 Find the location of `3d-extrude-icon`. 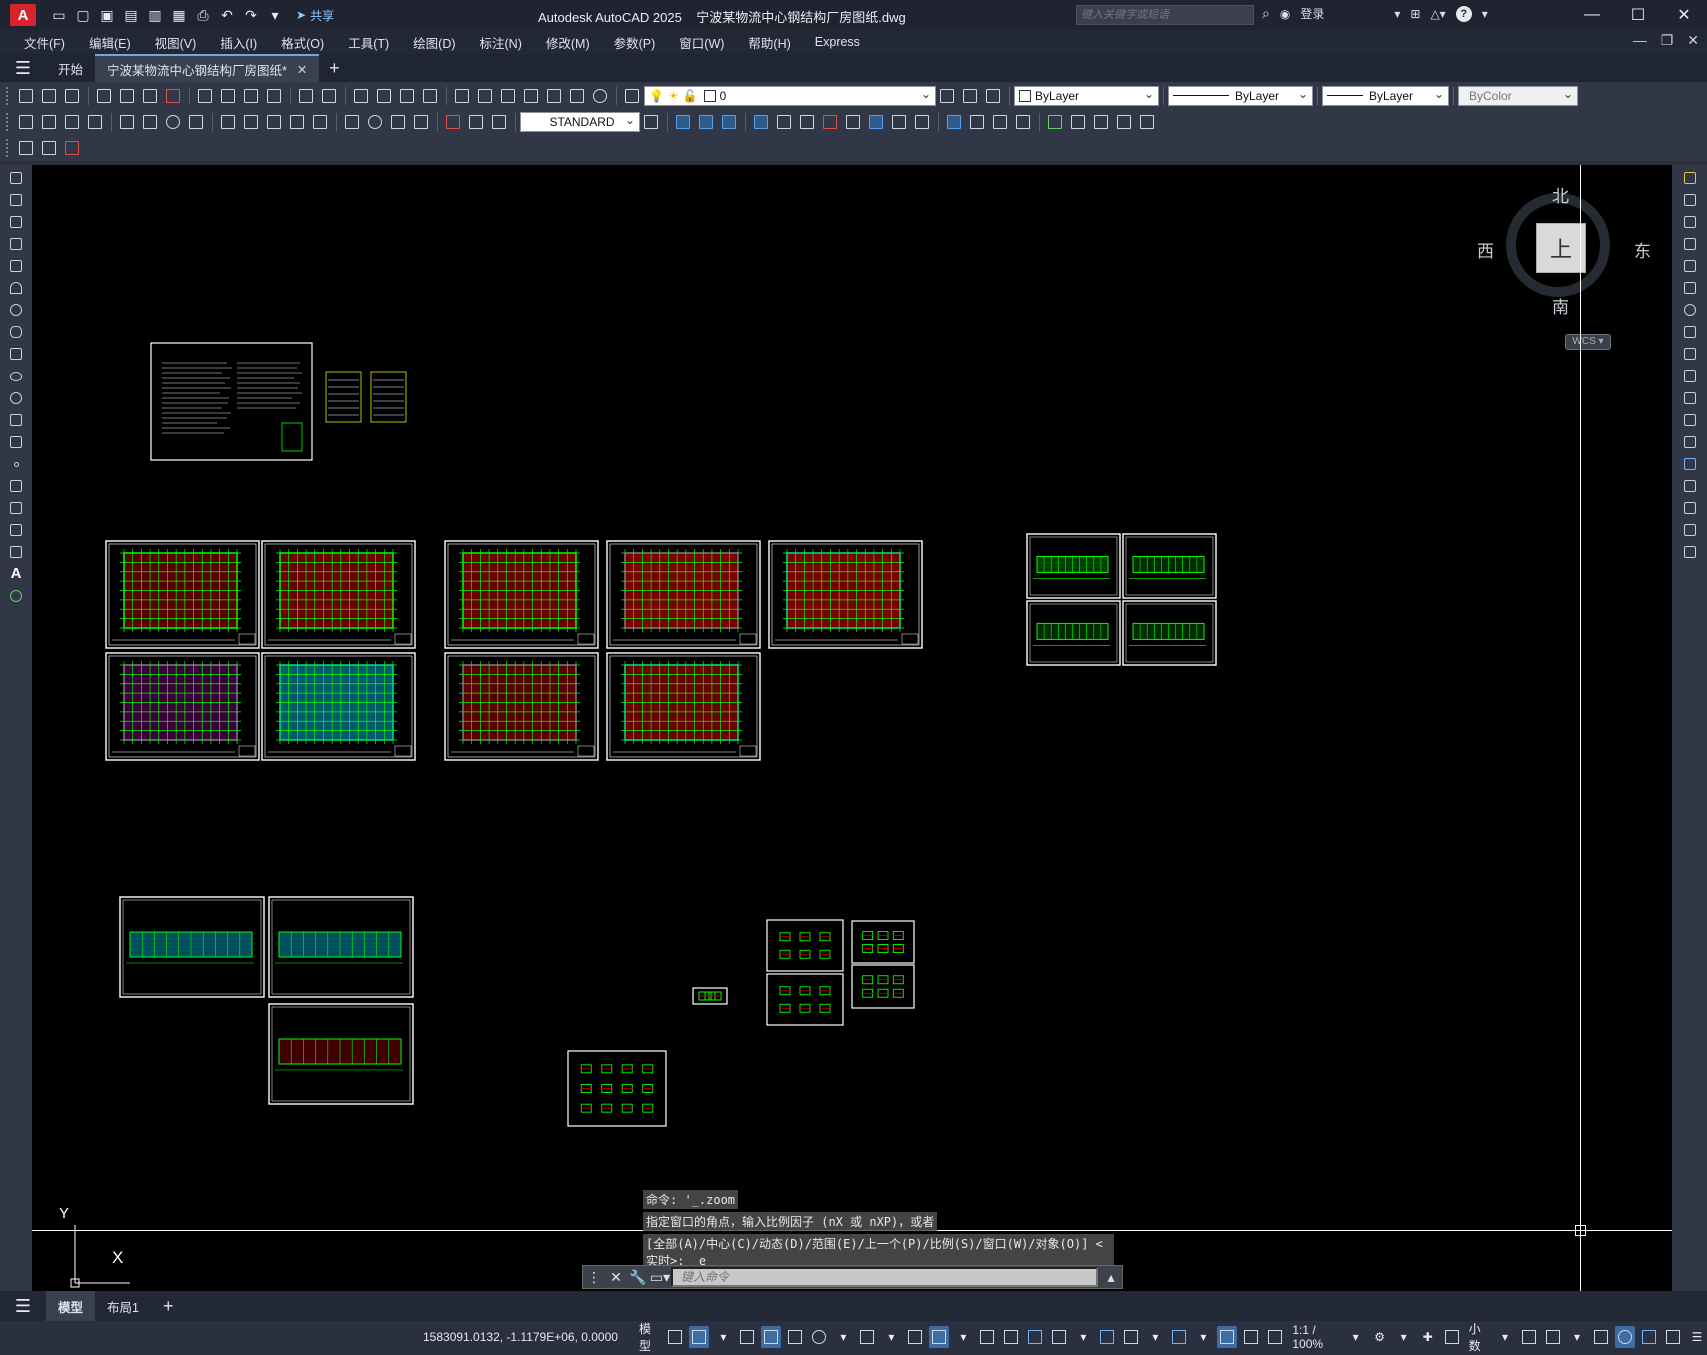

3d-extrude-icon is located at coordinates (761, 122).